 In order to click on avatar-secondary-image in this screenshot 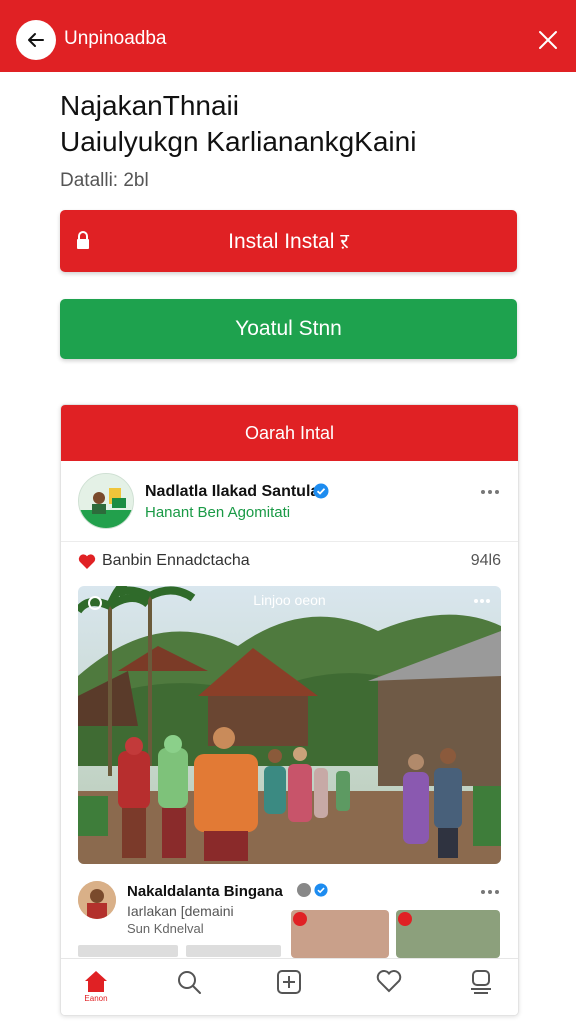, I will do `click(97, 900)`.